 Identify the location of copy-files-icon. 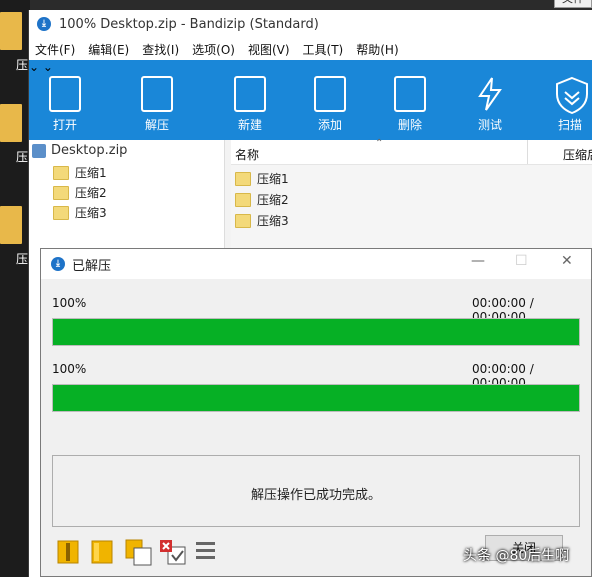
(139, 554).